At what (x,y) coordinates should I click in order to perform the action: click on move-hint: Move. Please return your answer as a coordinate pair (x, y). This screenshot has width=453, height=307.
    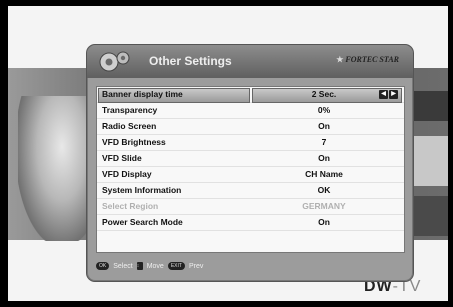
    Looking at the image, I should click on (155, 266).